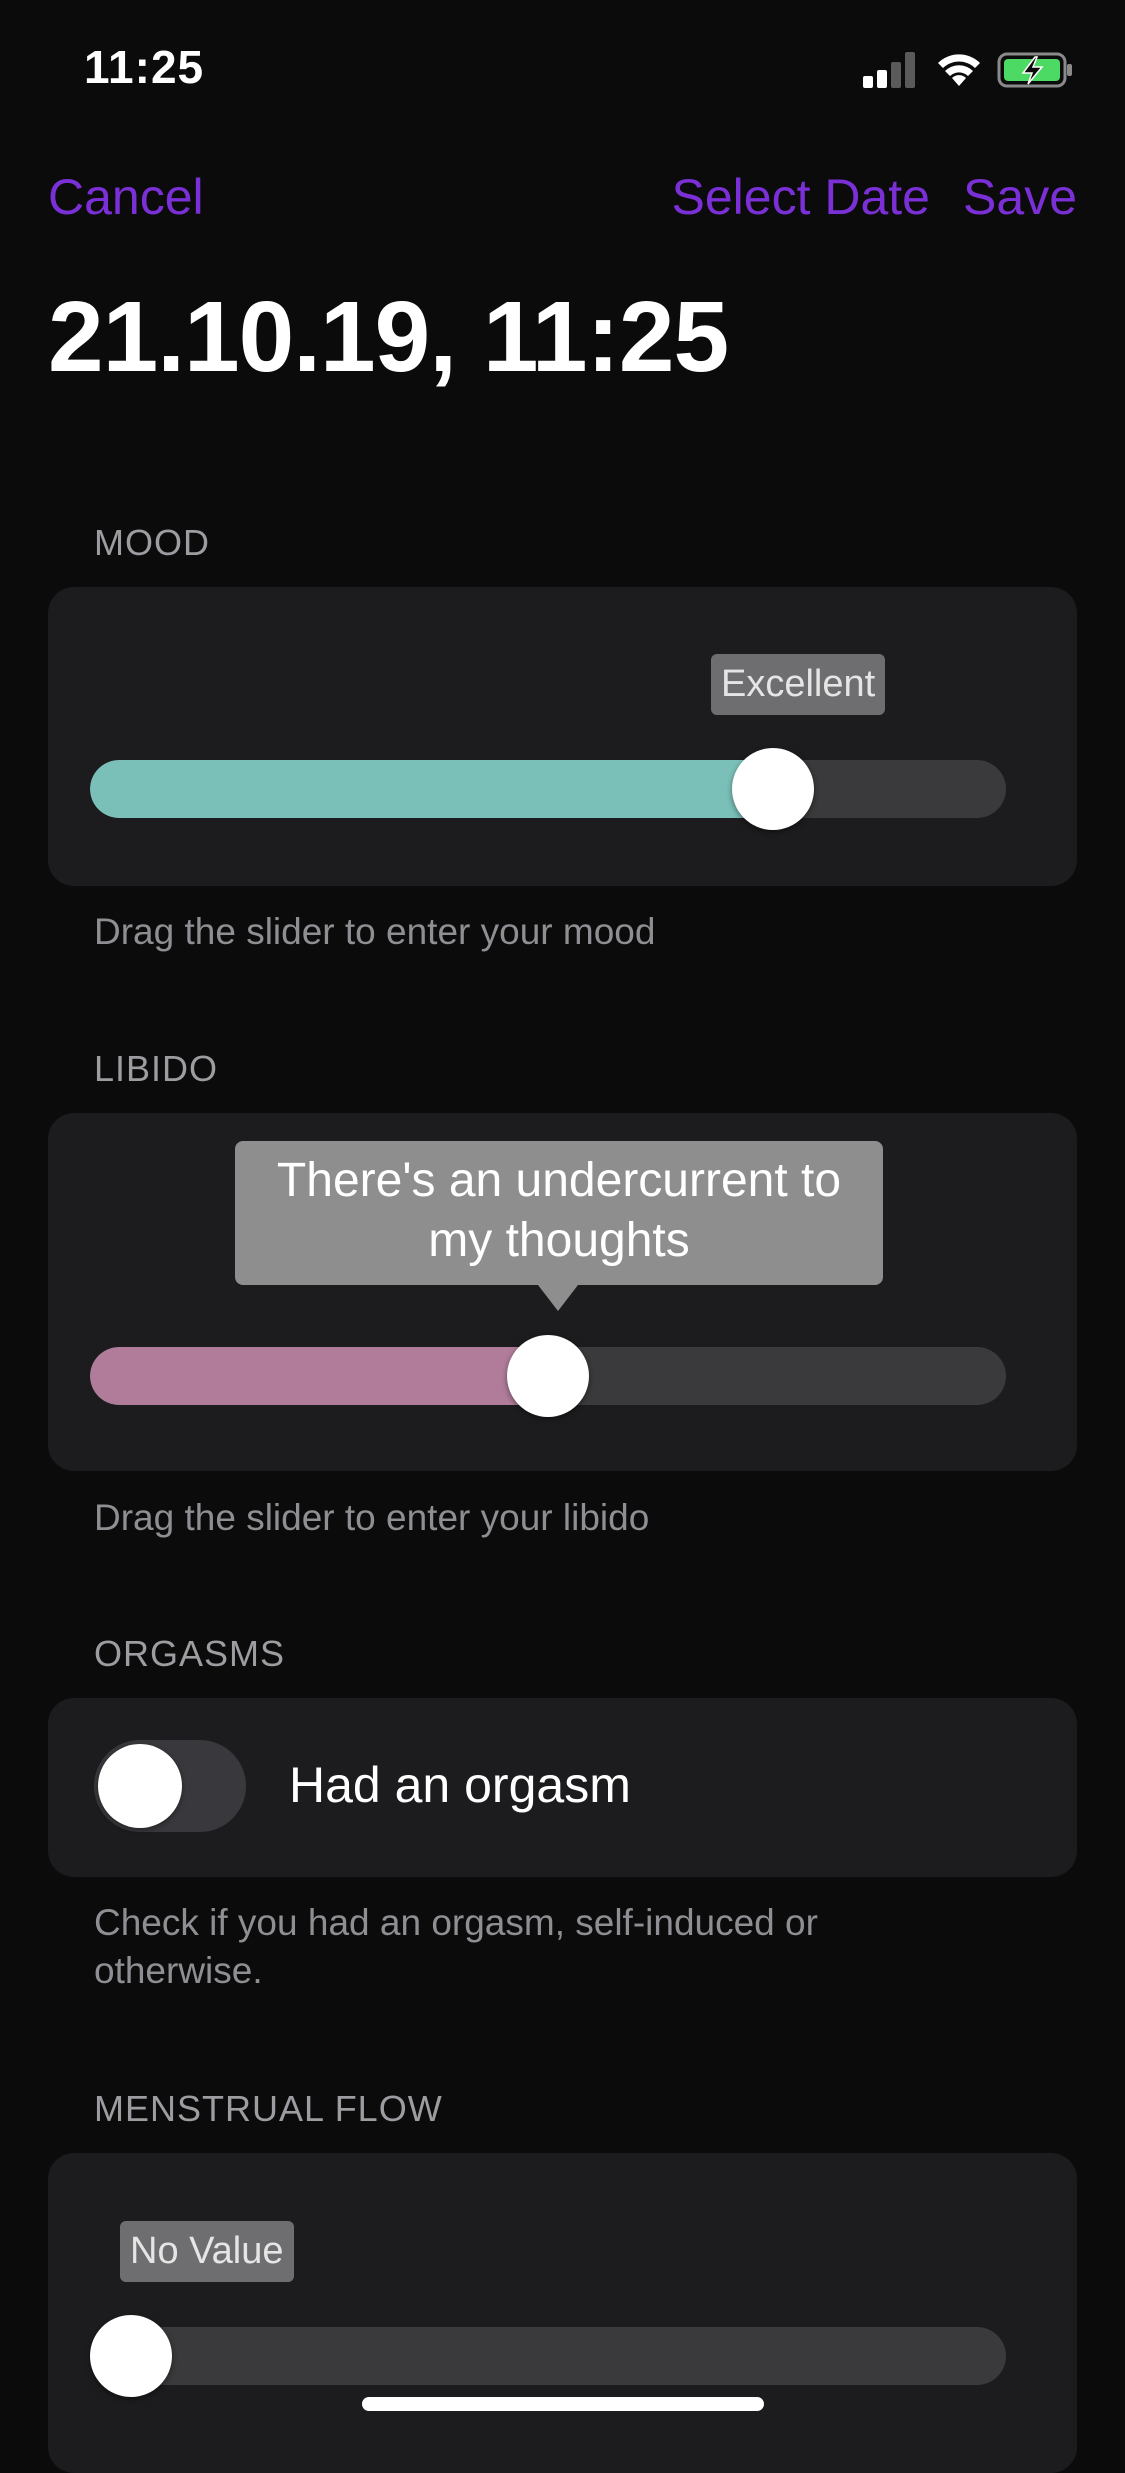 This screenshot has width=1125, height=2473. What do you see at coordinates (562, 2313) in the screenshot?
I see `menstrual-flow-card: No Value` at bounding box center [562, 2313].